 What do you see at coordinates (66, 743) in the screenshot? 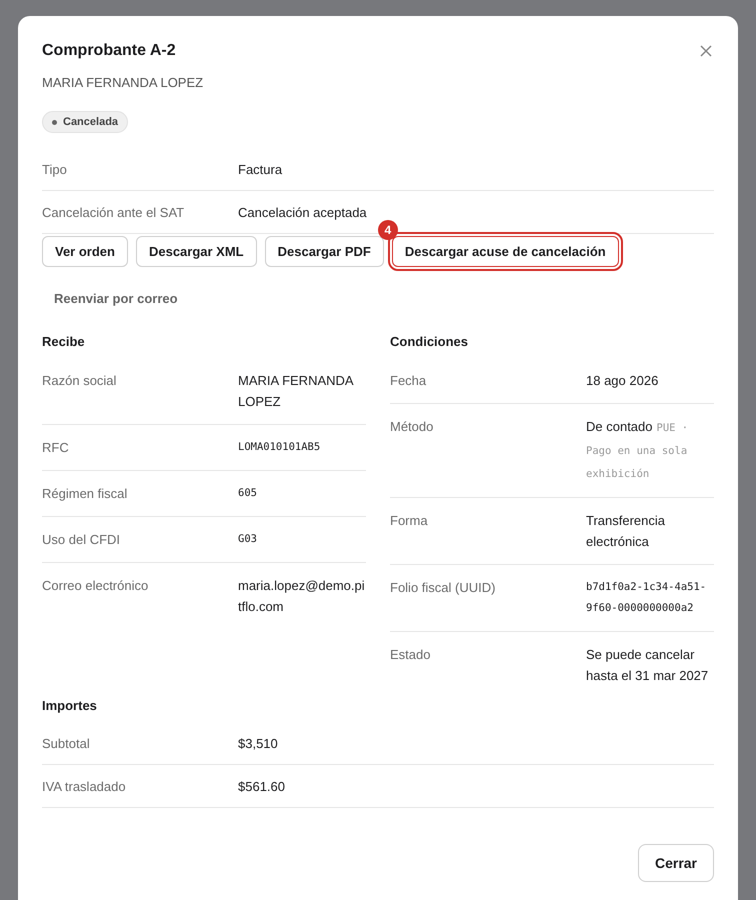
I see `amount-label: Subtotal` at bounding box center [66, 743].